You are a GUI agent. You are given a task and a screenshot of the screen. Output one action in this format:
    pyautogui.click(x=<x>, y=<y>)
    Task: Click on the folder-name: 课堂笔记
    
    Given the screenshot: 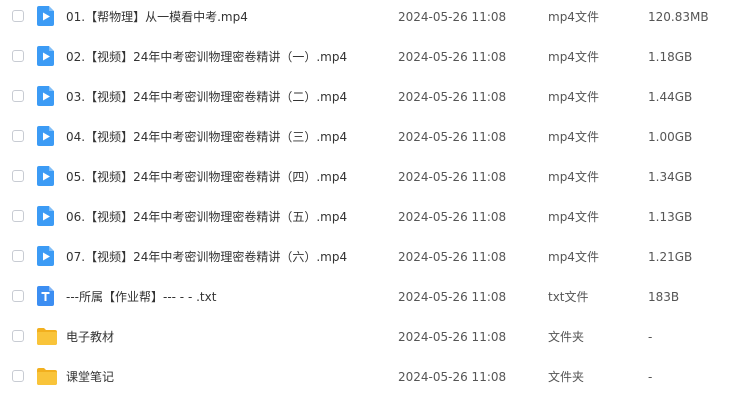 What is the action you would take?
    pyautogui.click(x=90, y=377)
    